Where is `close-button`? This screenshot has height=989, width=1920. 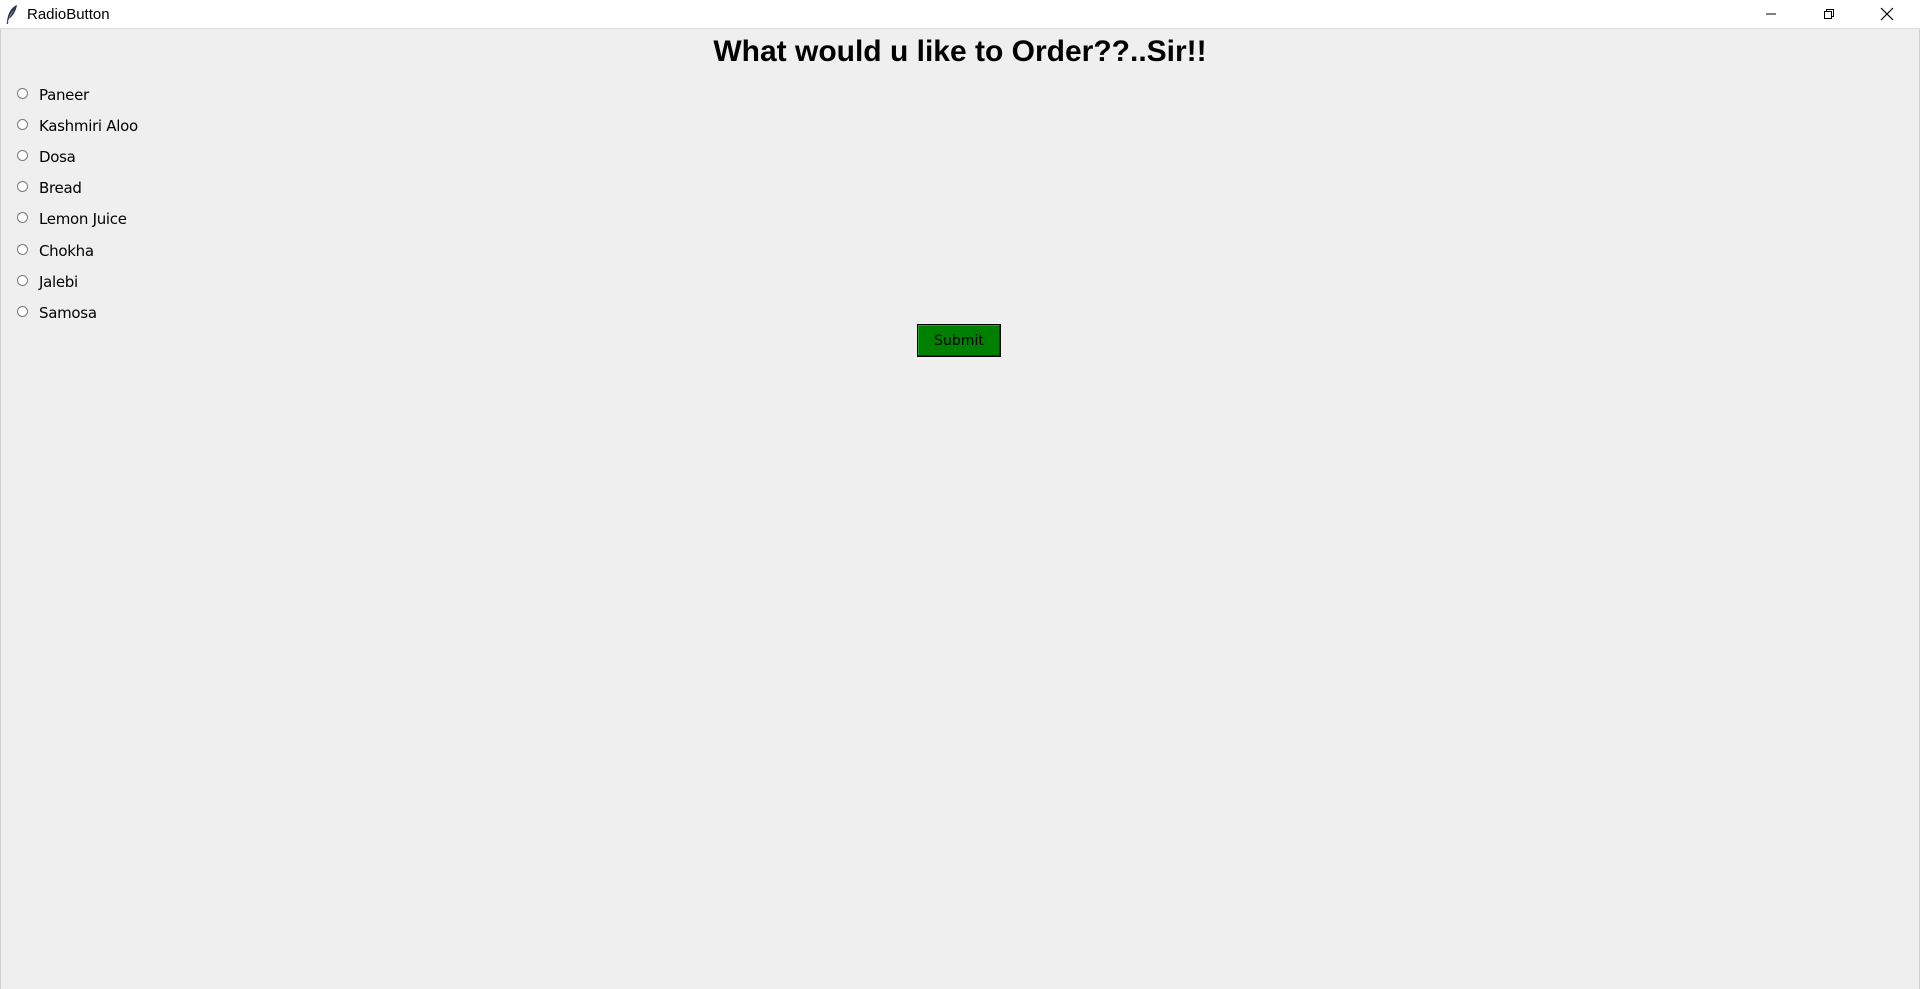
close-button is located at coordinates (1887, 14).